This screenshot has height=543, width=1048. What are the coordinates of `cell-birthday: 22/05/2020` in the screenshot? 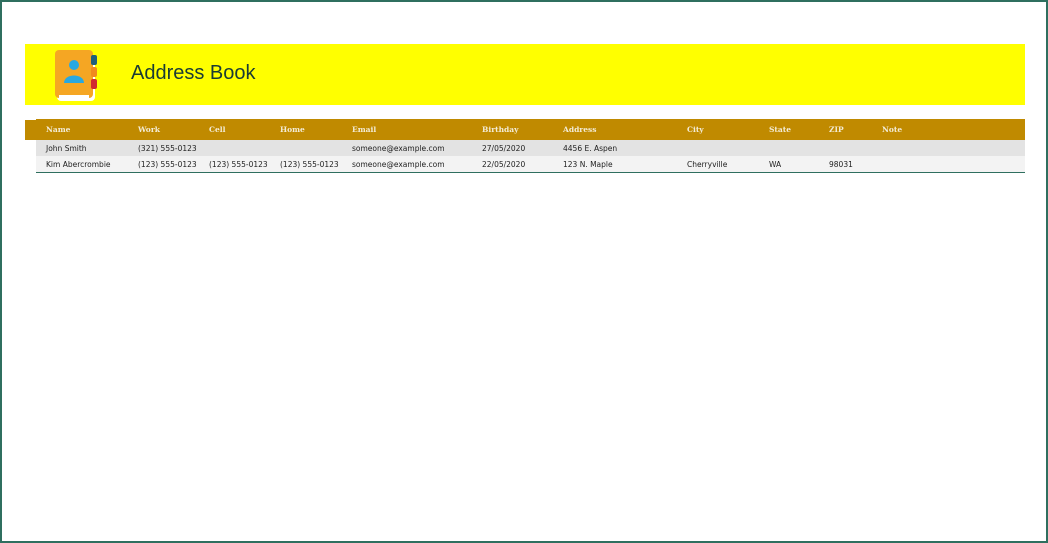 It's located at (512, 164).